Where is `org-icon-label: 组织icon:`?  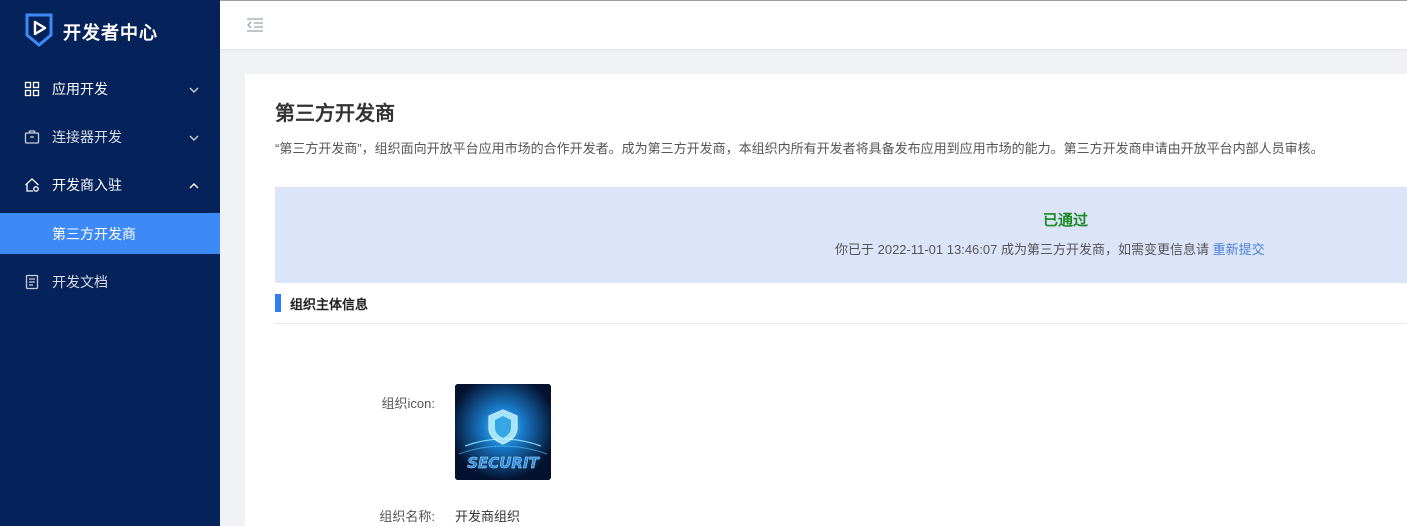 org-icon-label: 组织icon: is located at coordinates (408, 403).